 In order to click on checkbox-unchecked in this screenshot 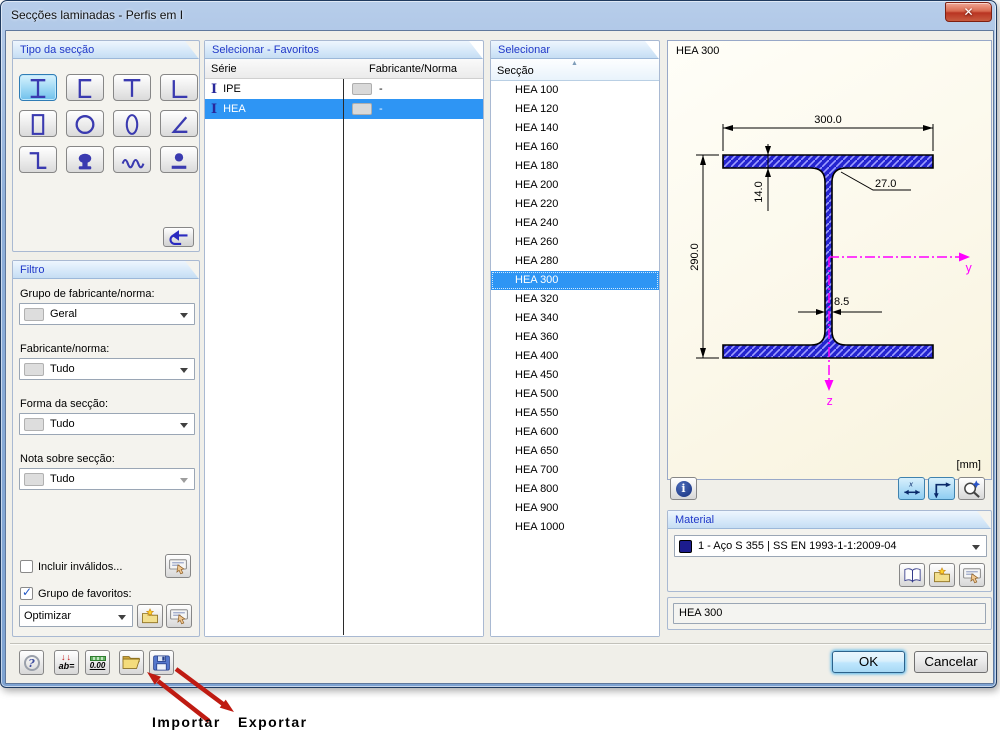, I will do `click(26, 566)`.